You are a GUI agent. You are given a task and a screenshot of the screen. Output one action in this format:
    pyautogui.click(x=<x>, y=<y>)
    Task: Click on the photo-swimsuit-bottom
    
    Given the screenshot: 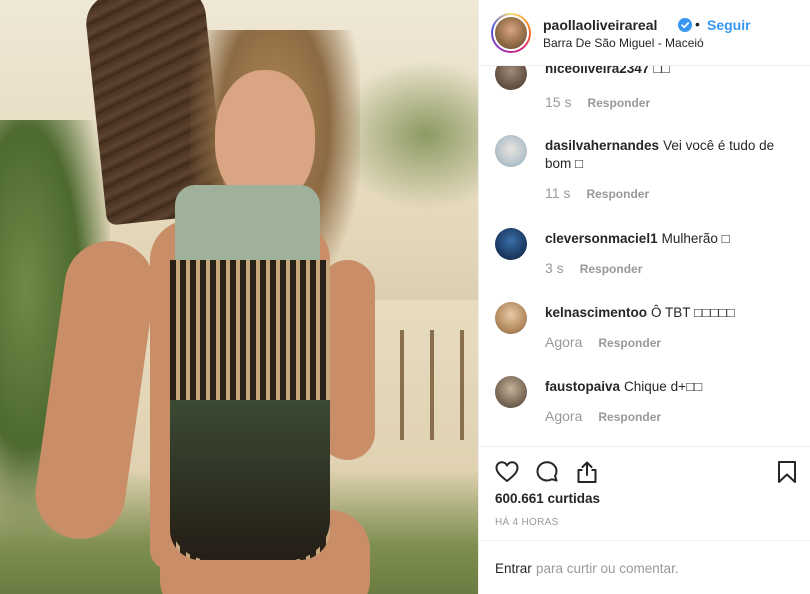 What is the action you would take?
    pyautogui.click(x=250, y=480)
    